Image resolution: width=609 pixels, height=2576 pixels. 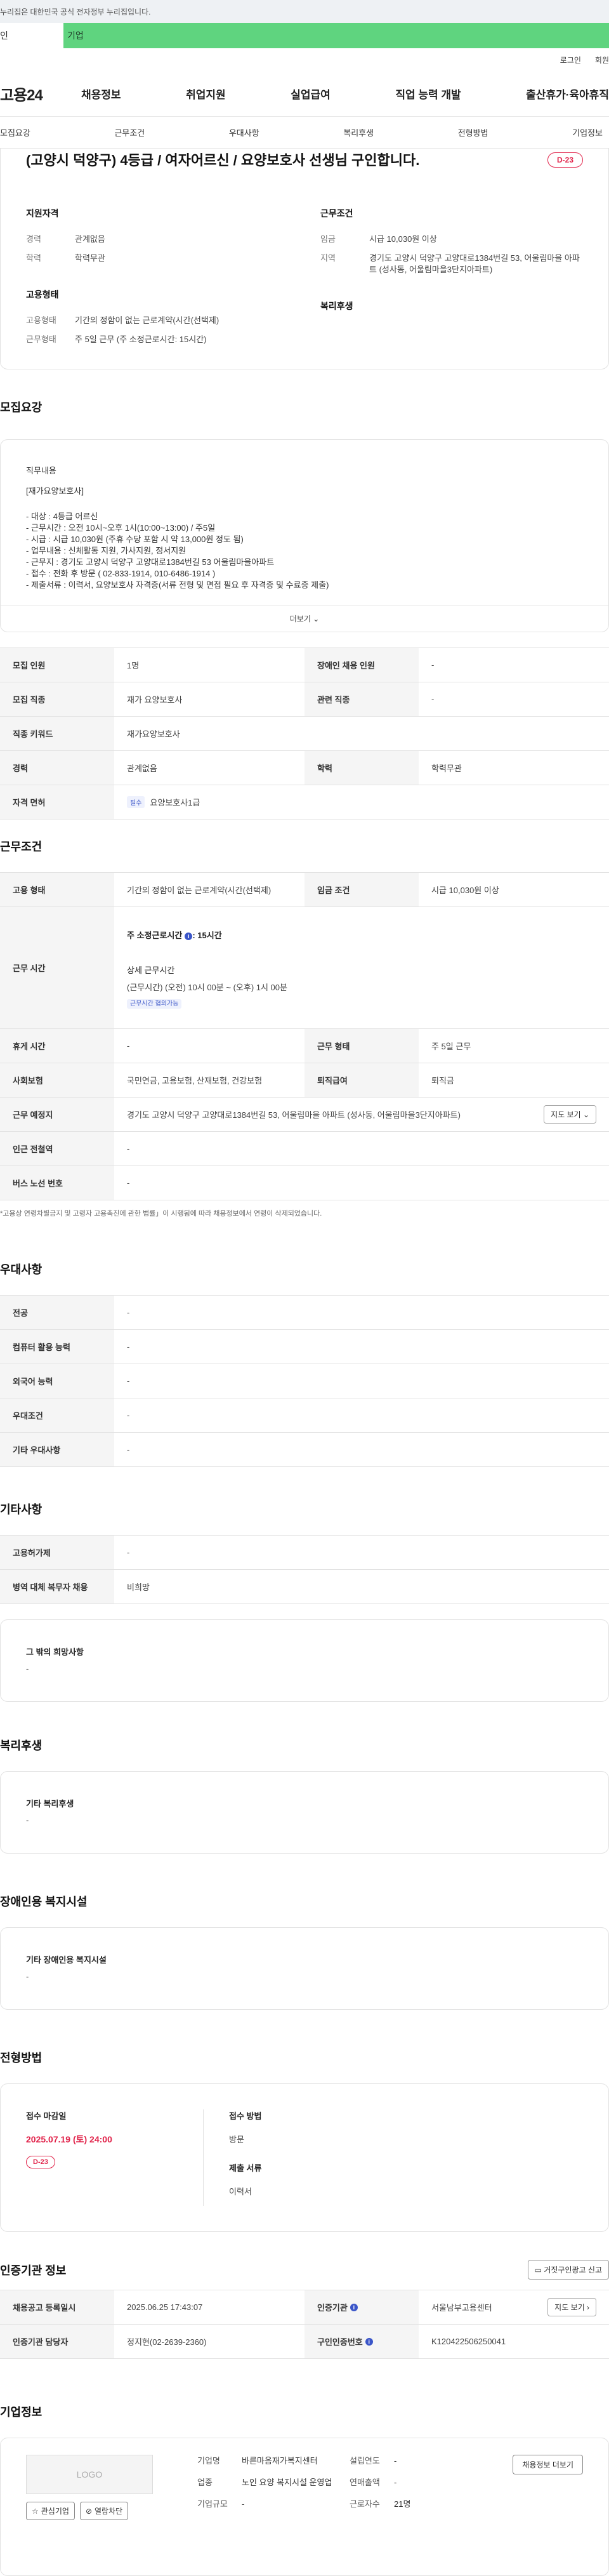 What do you see at coordinates (244, 132) in the screenshot?
I see `tab-preferences: 우대사항` at bounding box center [244, 132].